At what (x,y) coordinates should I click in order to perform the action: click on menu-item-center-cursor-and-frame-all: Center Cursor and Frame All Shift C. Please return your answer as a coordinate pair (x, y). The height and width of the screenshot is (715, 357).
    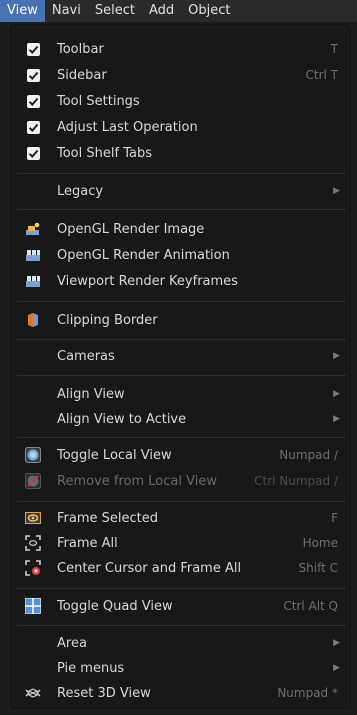
    Looking at the image, I should click on (180, 568).